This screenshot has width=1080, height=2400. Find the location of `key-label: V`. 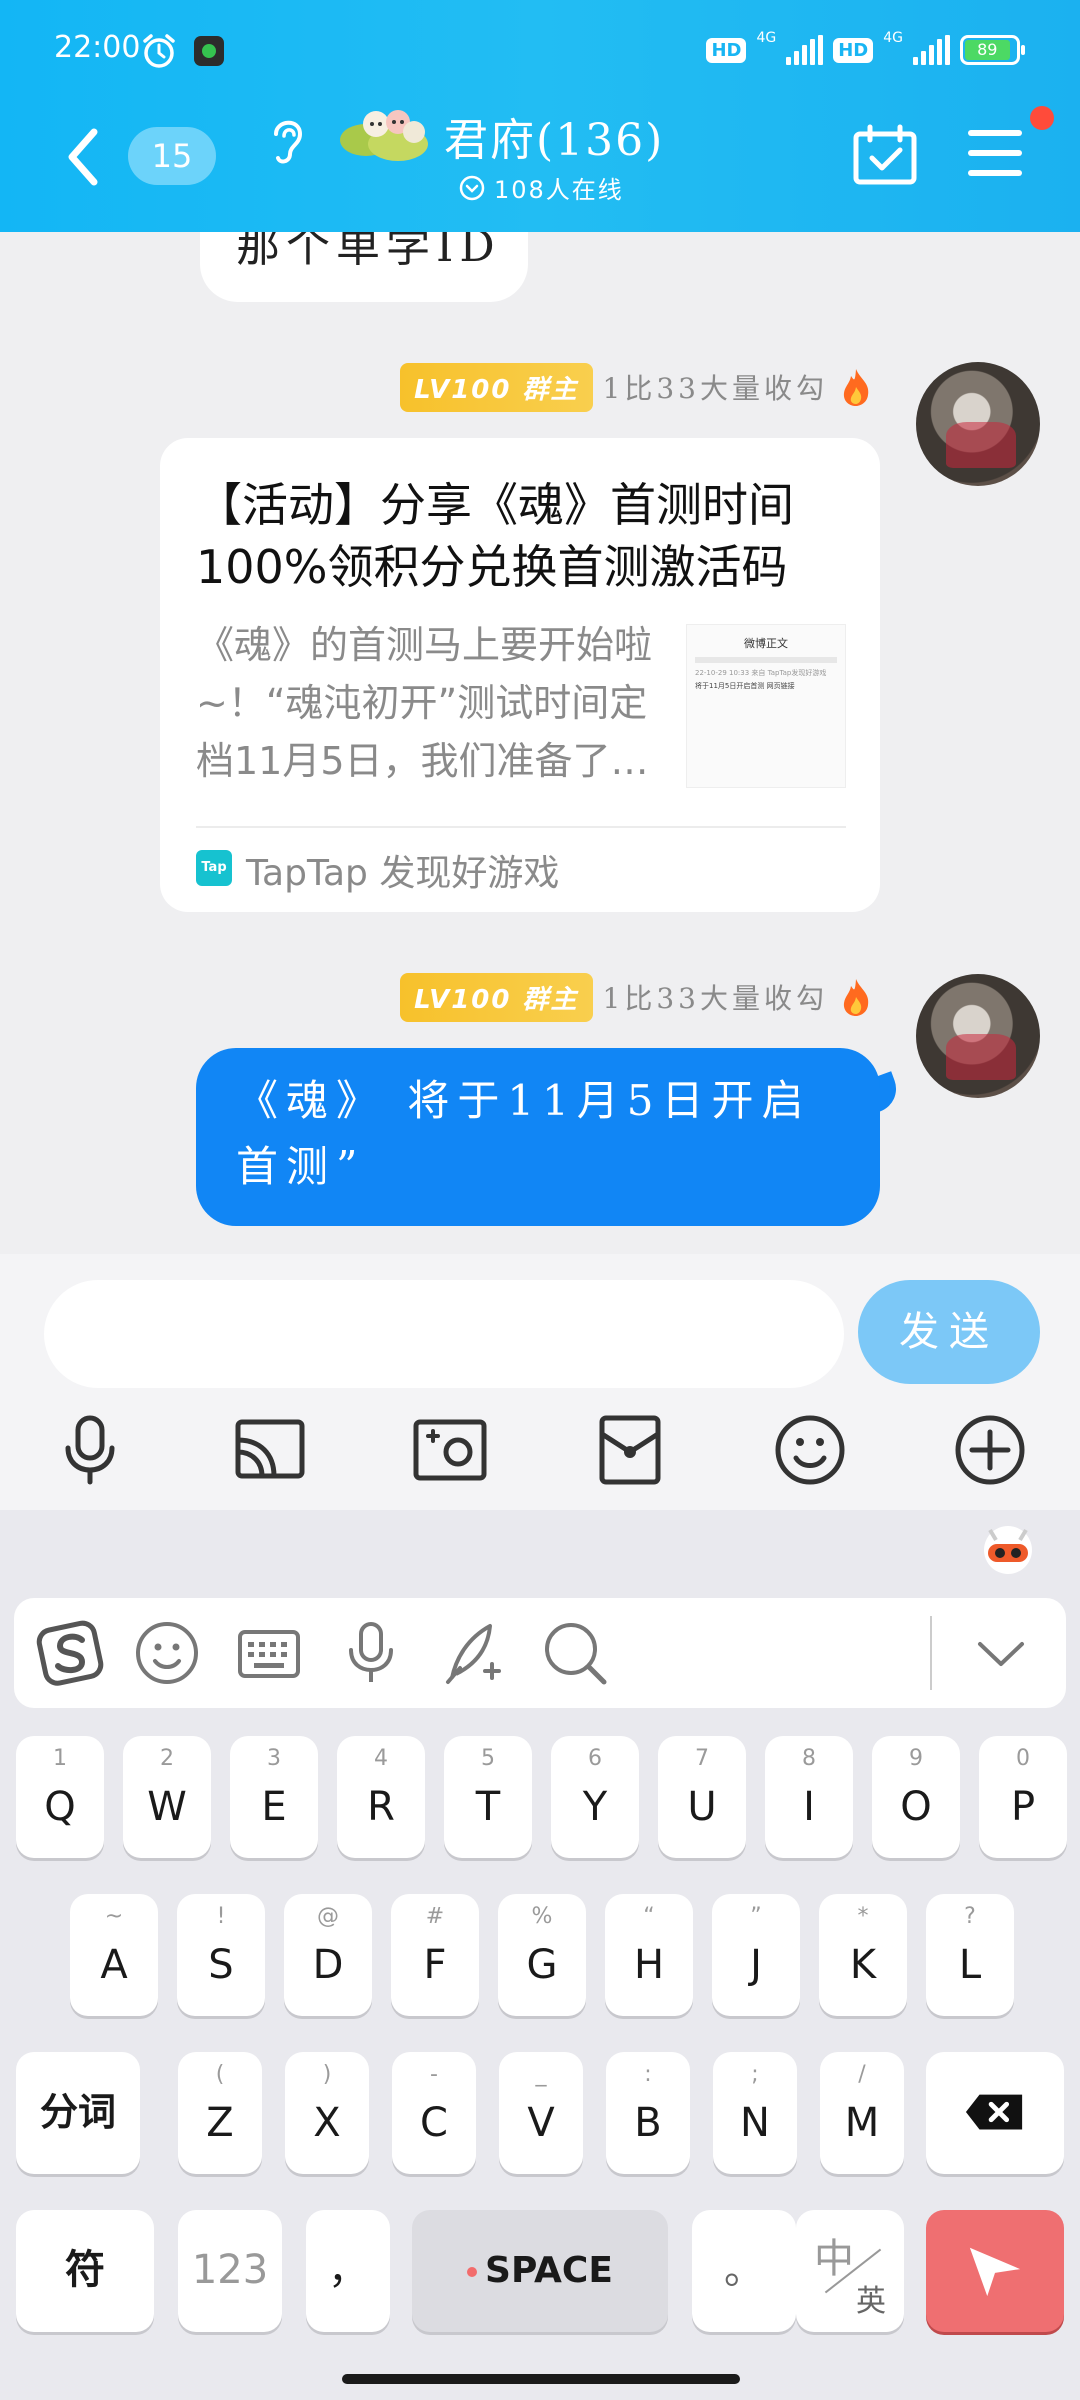

key-label: V is located at coordinates (541, 2123).